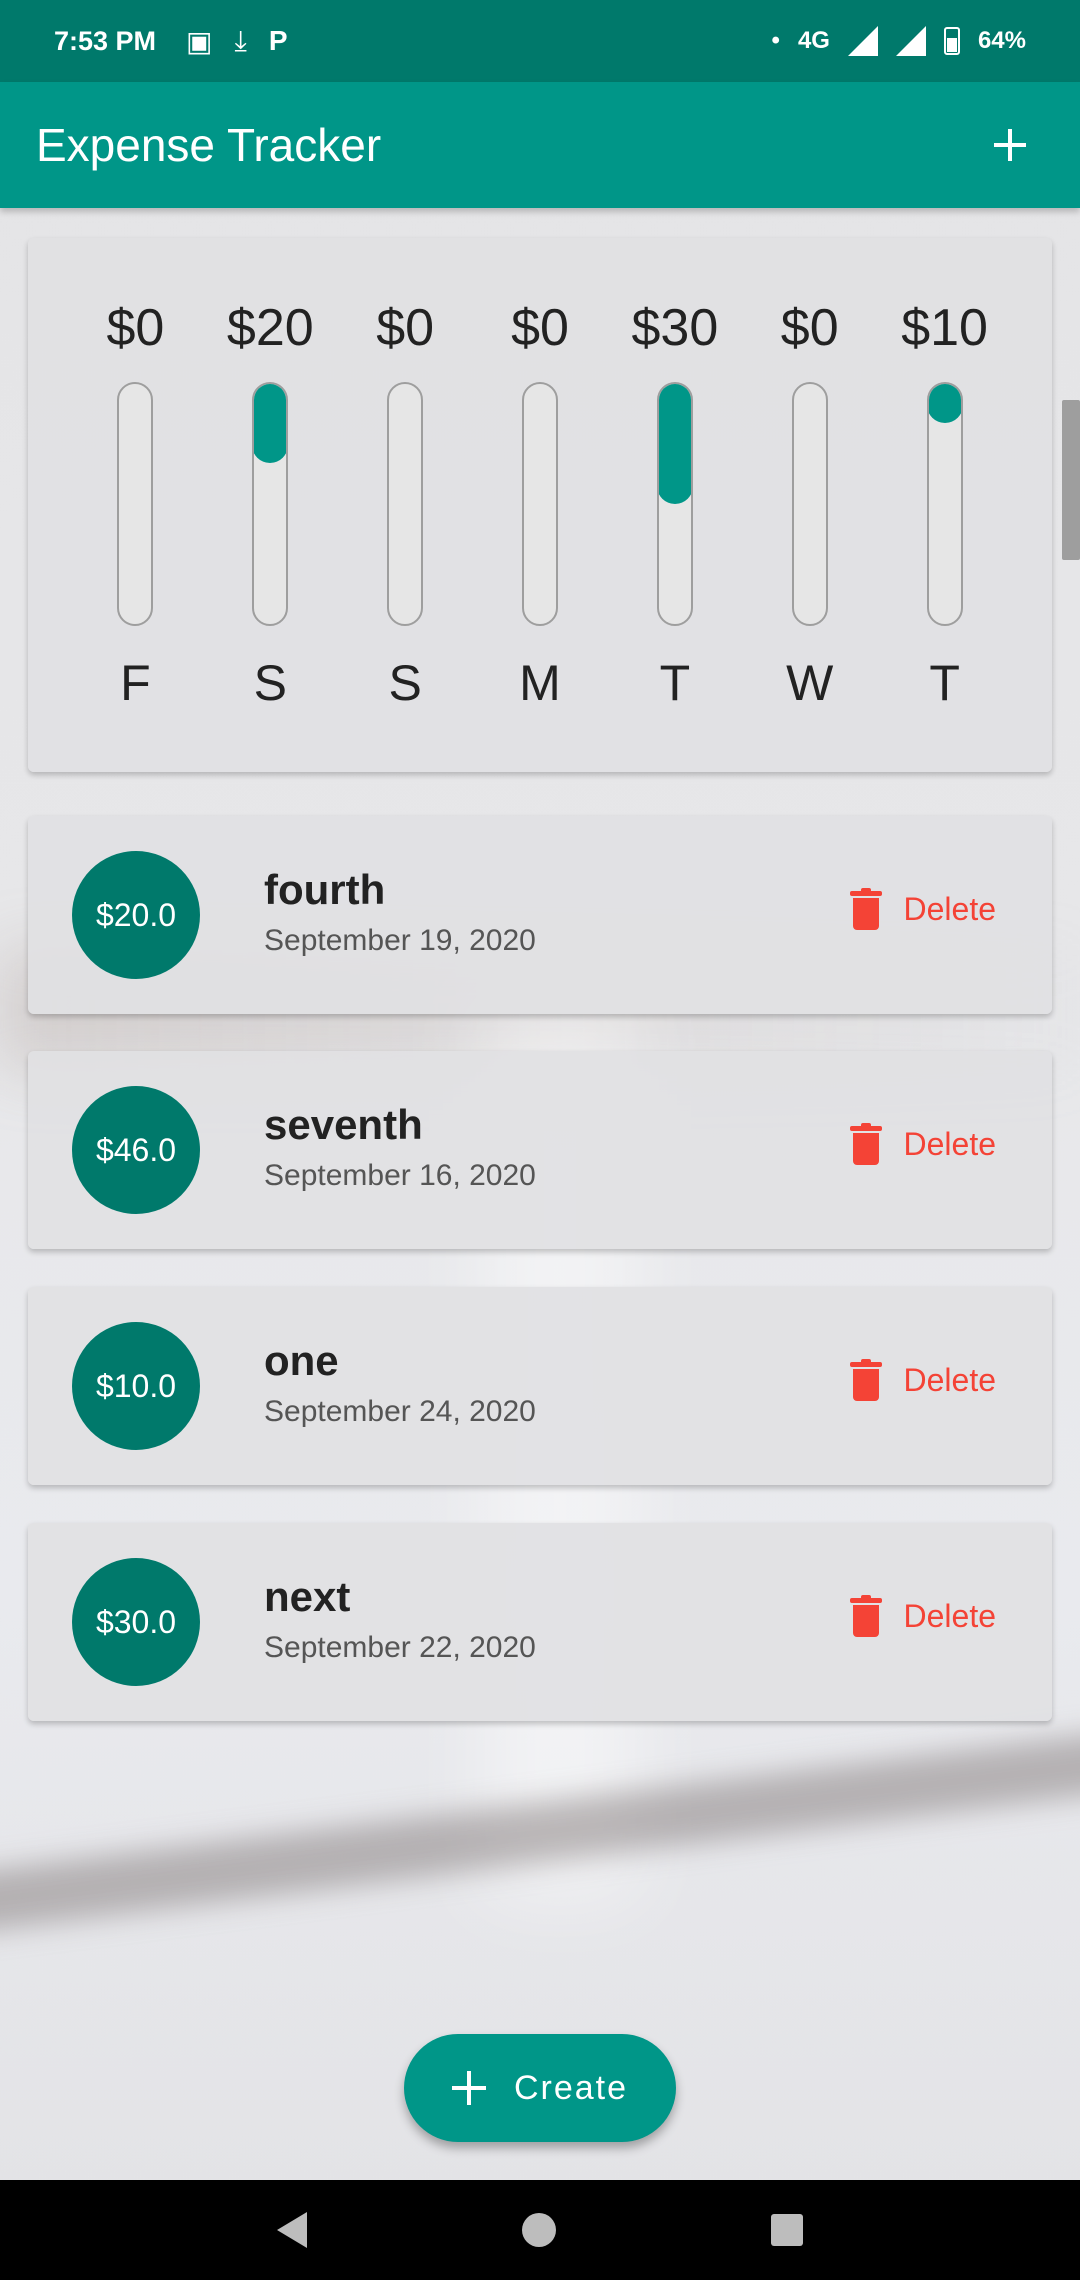 This screenshot has height=2280, width=1080. Describe the element at coordinates (240, 40) in the screenshot. I see `download-icon: ⤓` at that location.